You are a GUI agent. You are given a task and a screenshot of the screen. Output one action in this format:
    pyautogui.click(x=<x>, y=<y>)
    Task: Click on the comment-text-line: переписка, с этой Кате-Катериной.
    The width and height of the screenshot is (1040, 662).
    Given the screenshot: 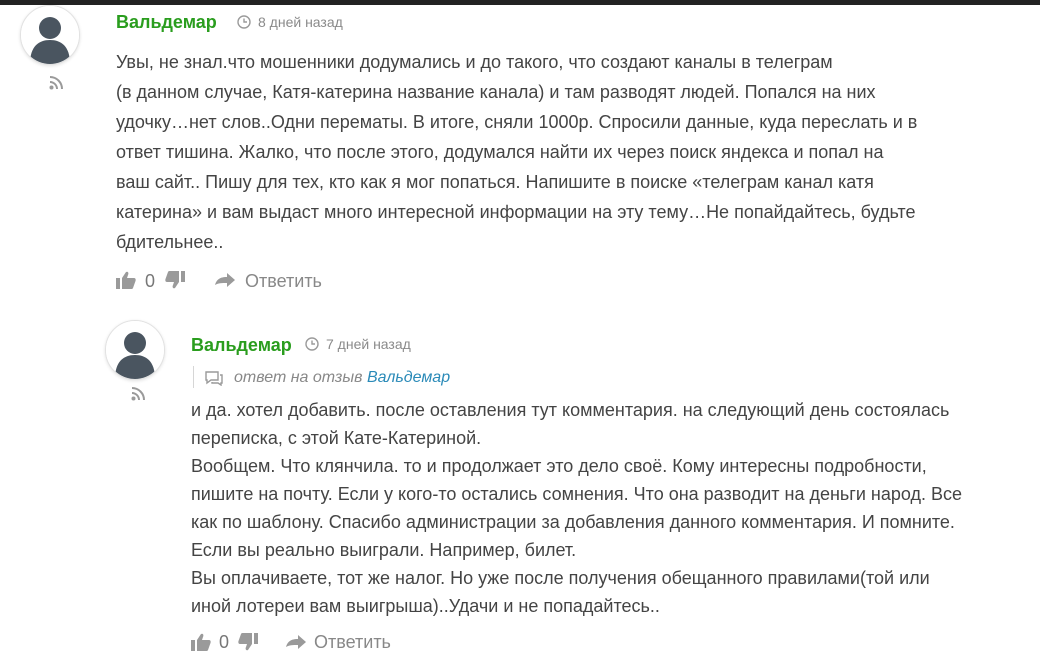 What is the action you would take?
    pyautogui.click(x=336, y=438)
    